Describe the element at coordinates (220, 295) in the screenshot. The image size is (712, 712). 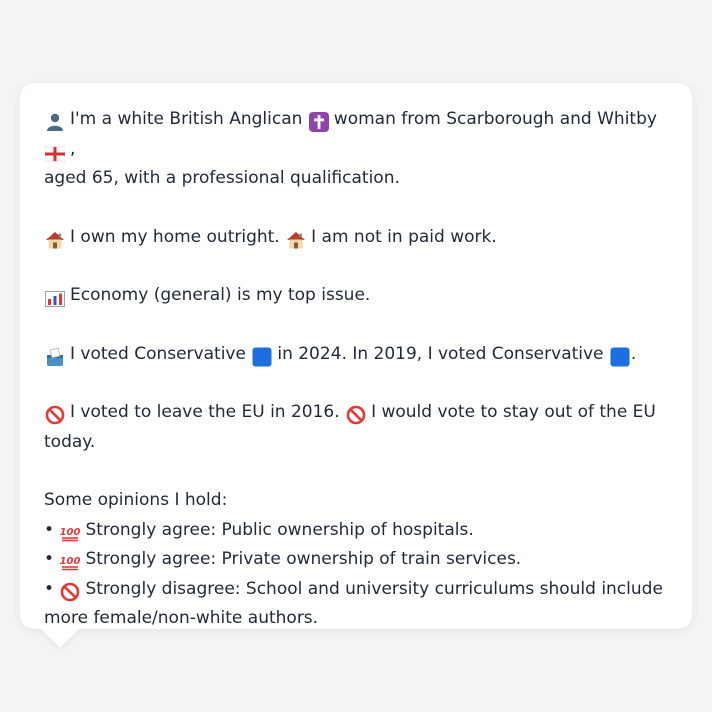
I see `issue-text: Economy (general) is my top issue.` at that location.